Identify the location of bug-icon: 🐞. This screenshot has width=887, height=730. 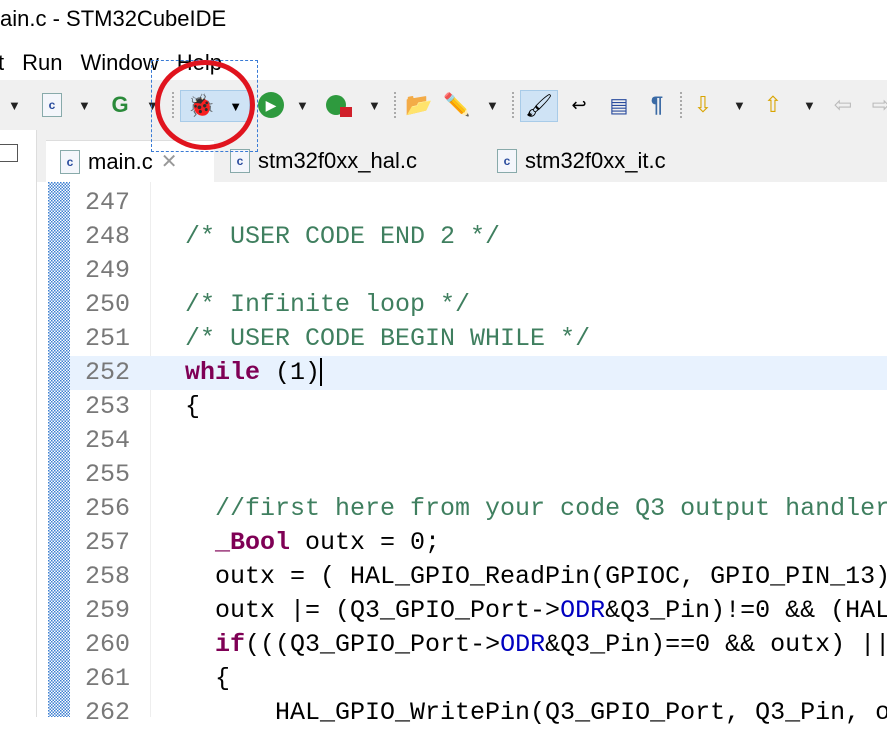
(201, 105).